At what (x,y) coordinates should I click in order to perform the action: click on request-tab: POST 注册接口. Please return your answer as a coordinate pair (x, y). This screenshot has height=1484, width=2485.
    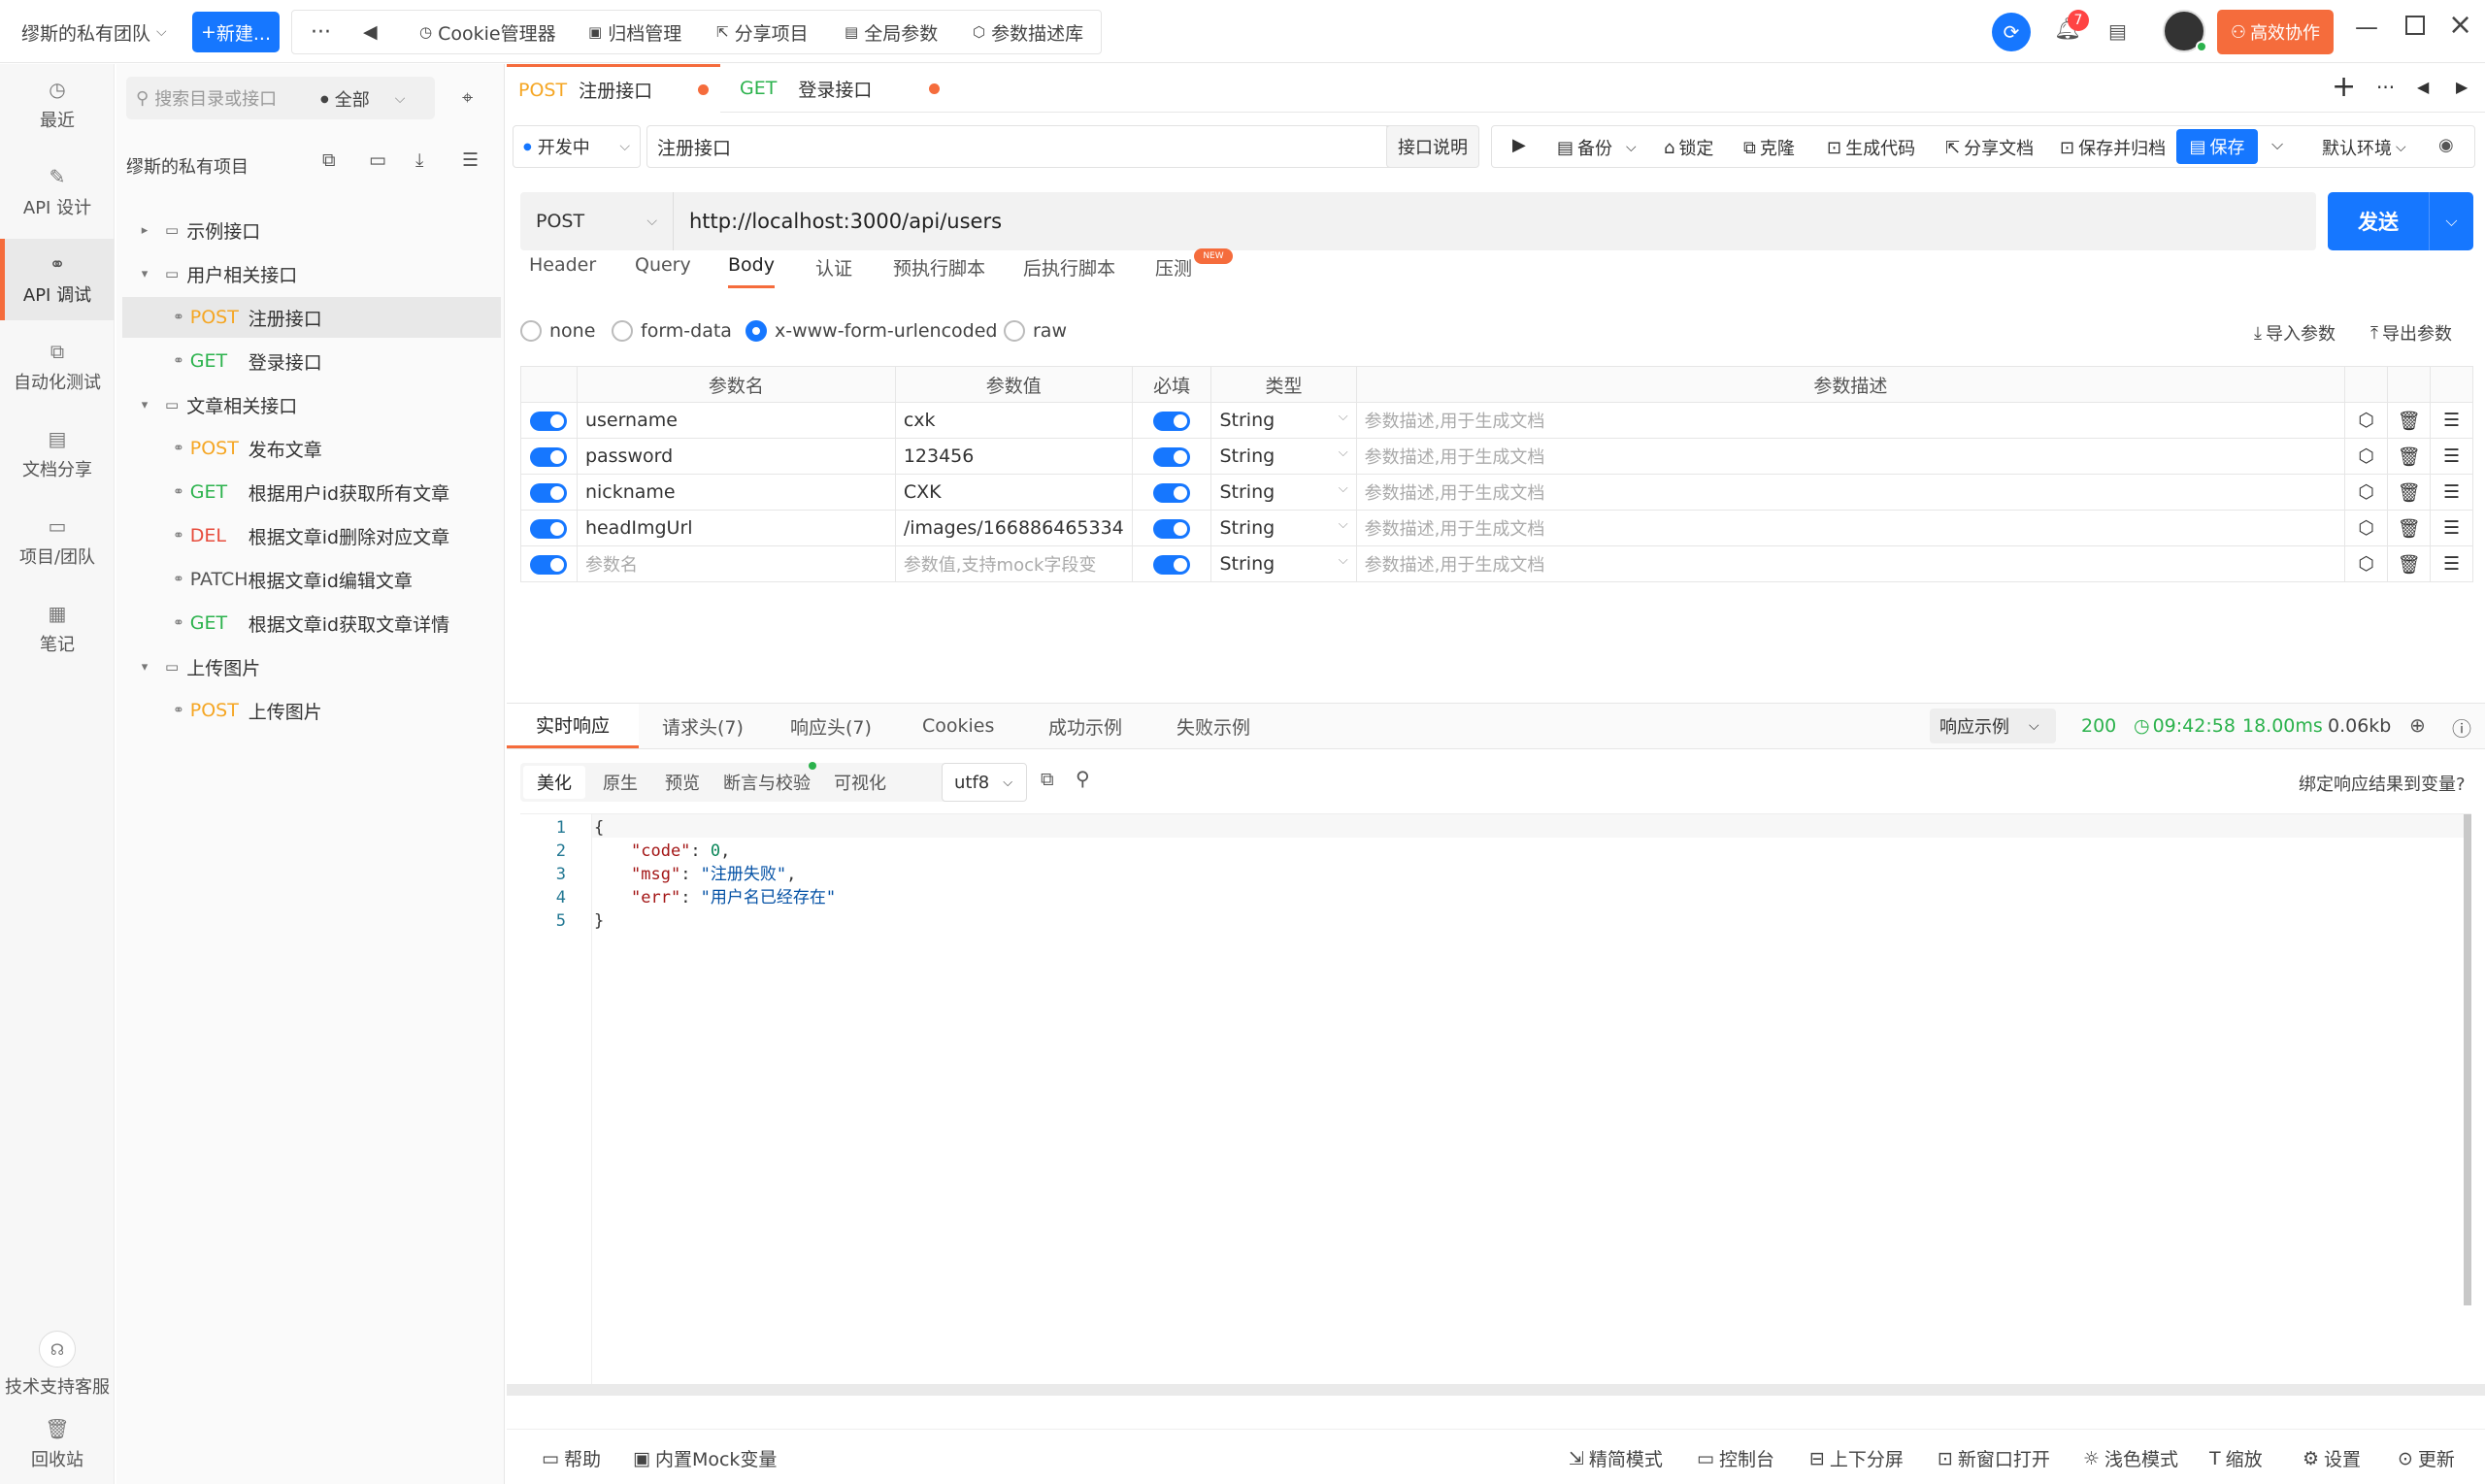
    Looking at the image, I should click on (613, 88).